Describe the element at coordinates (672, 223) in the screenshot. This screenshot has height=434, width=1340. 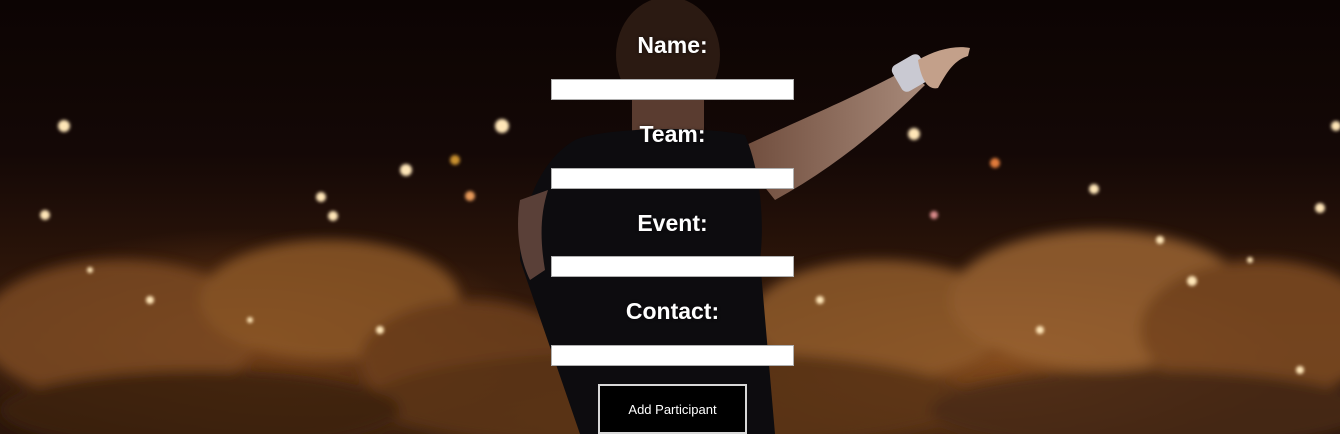
I see `event-label: Event:` at that location.